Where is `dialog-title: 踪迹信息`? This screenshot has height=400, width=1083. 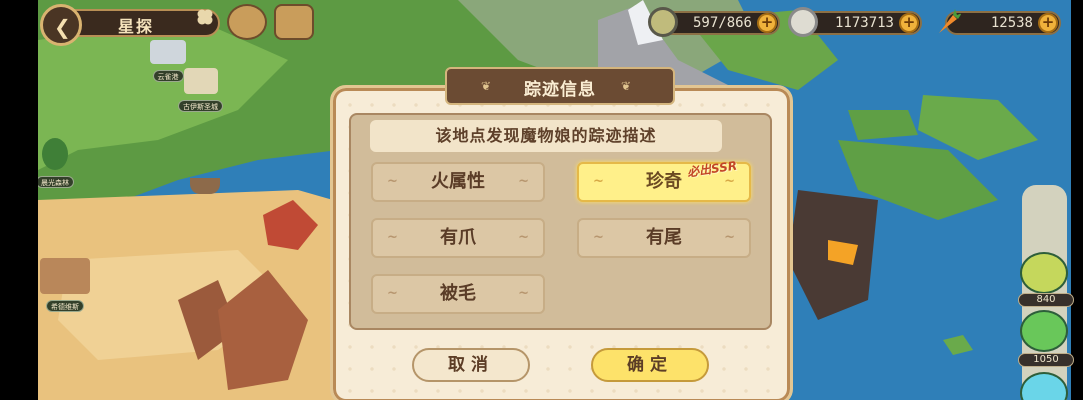
dialog-title: 踪迹信息 is located at coordinates (560, 90).